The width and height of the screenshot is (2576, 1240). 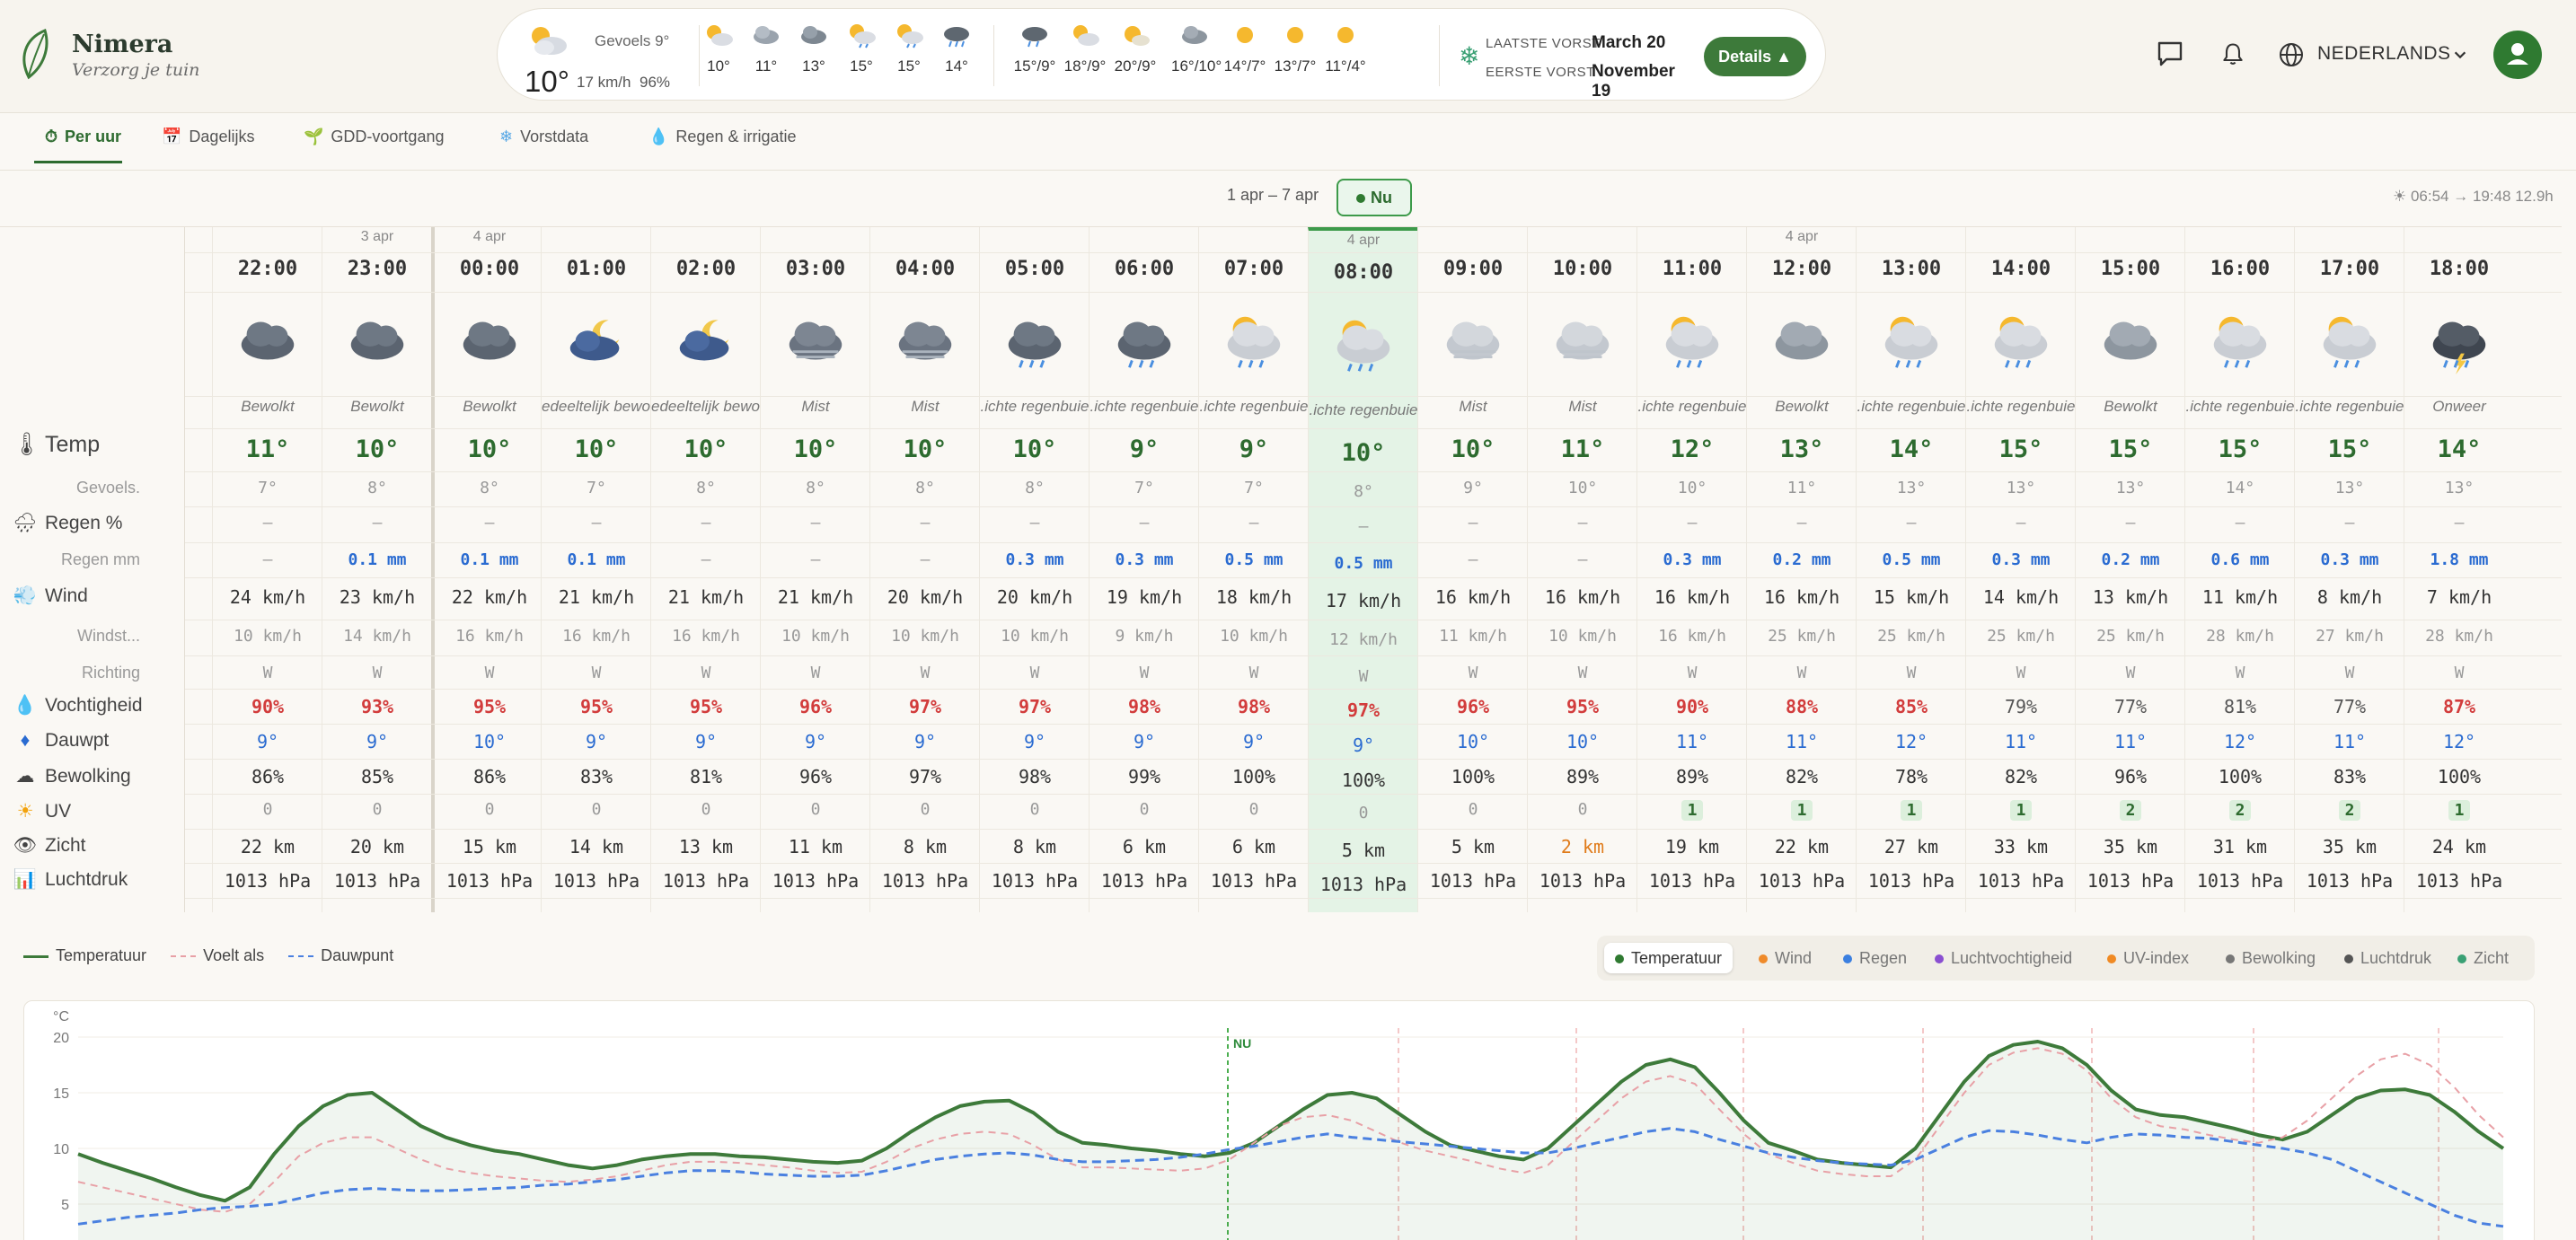 I want to click on hour-time: 07:00, so click(x=1253, y=269).